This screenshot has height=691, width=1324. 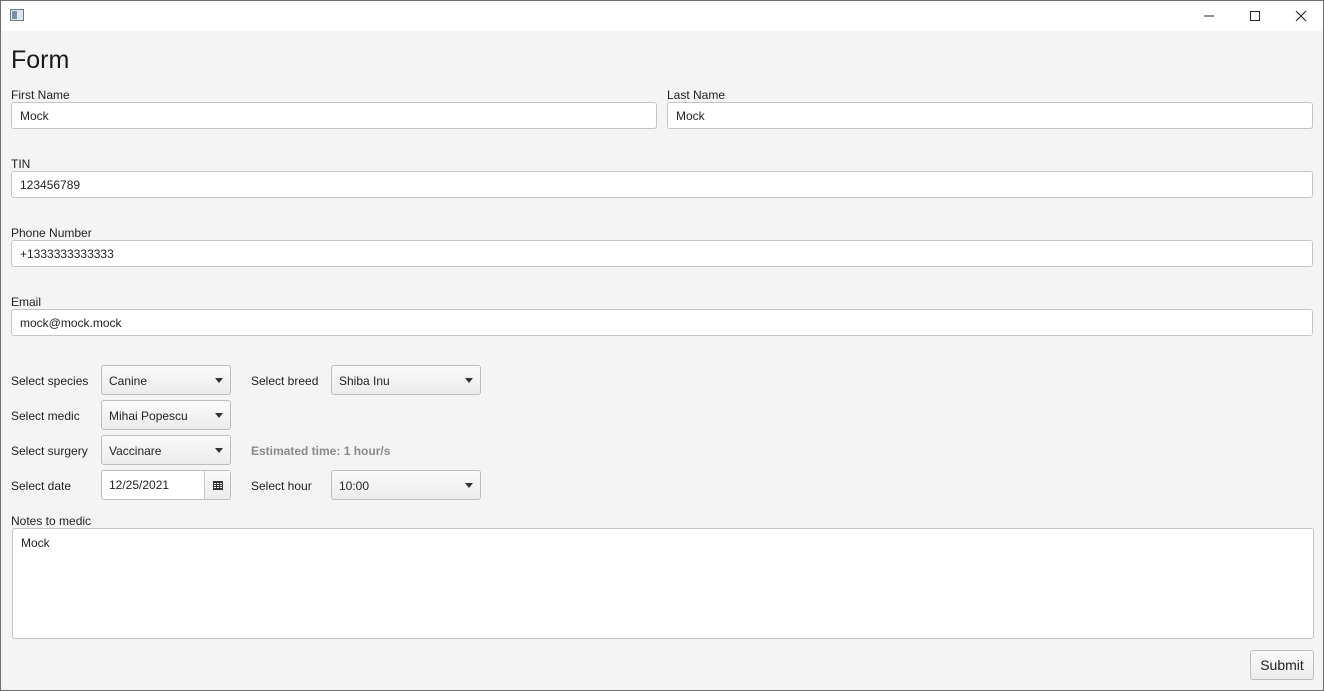 I want to click on estimated-time-text: Estimated time: 1 hour/s, so click(x=321, y=451).